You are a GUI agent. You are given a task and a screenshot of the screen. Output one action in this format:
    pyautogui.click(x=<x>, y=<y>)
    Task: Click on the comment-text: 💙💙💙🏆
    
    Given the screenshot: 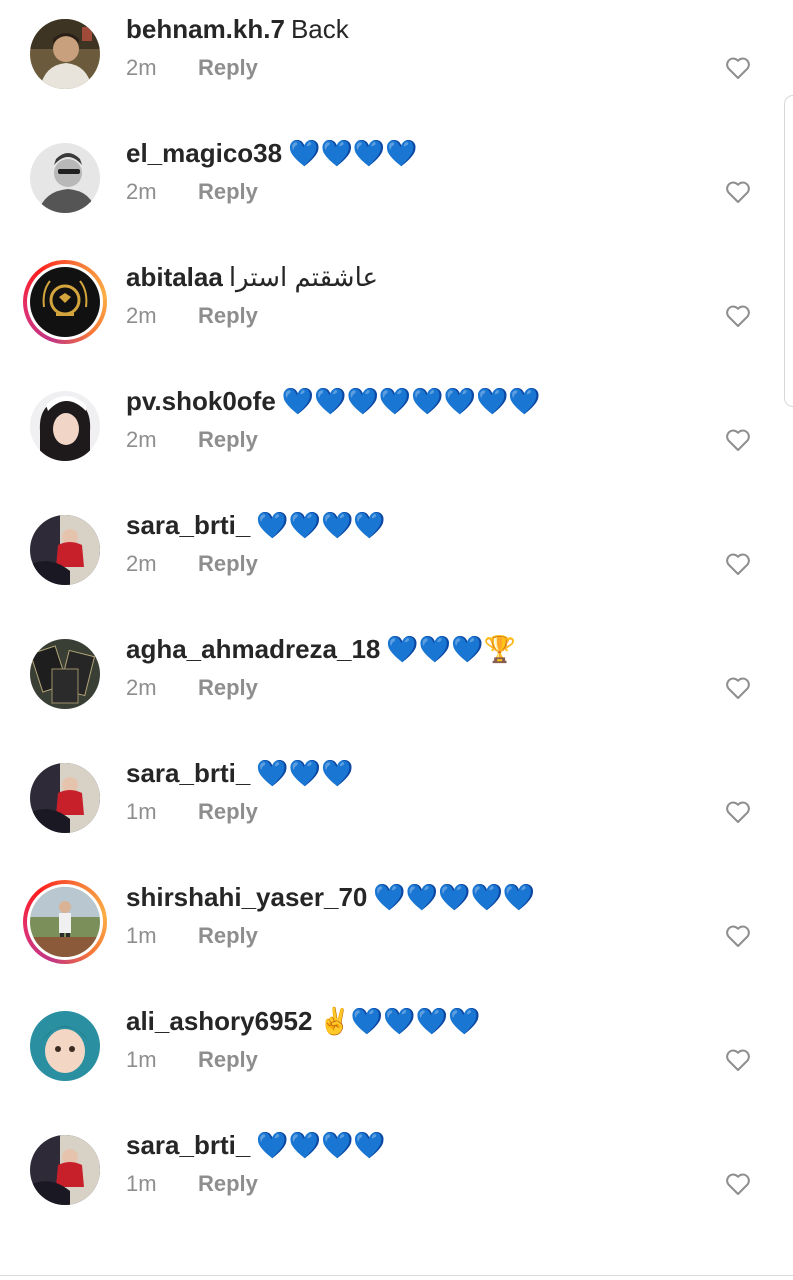 What is the action you would take?
    pyautogui.click(x=451, y=649)
    